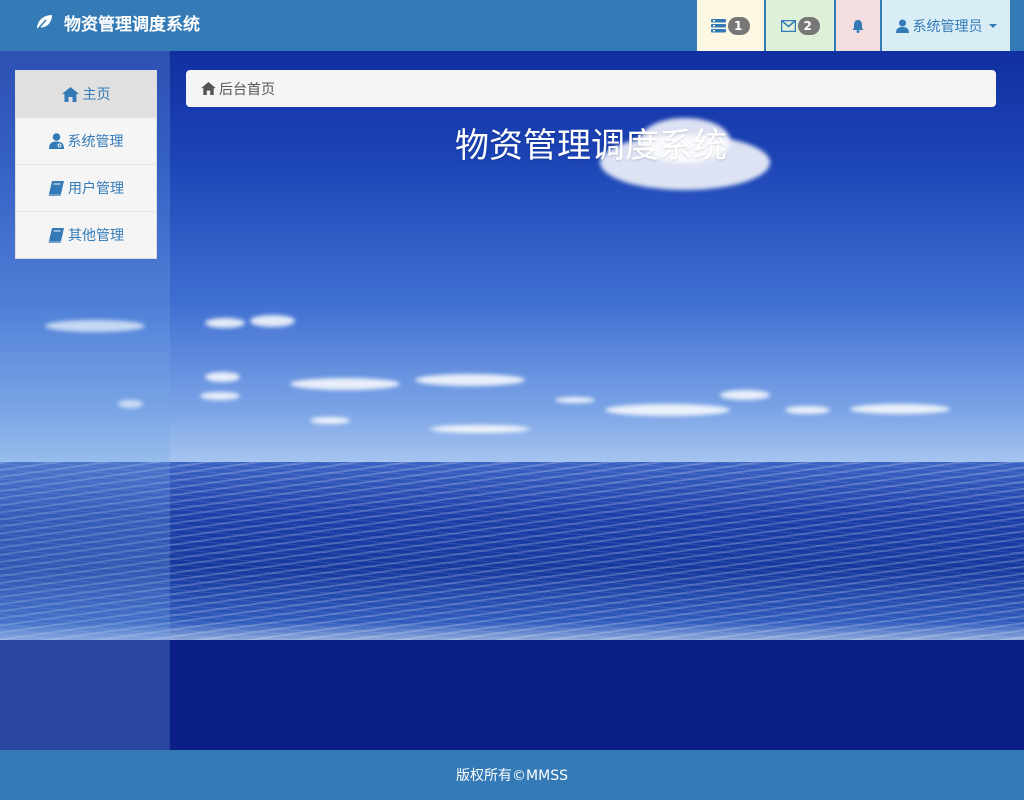  Describe the element at coordinates (247, 89) in the screenshot. I see `breadcrumb-item: 后台首页` at that location.